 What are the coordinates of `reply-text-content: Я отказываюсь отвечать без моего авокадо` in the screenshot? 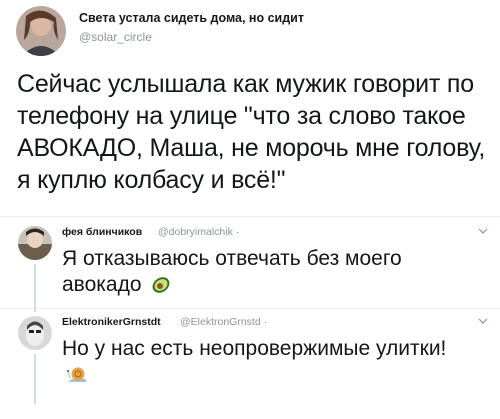 It's located at (232, 271).